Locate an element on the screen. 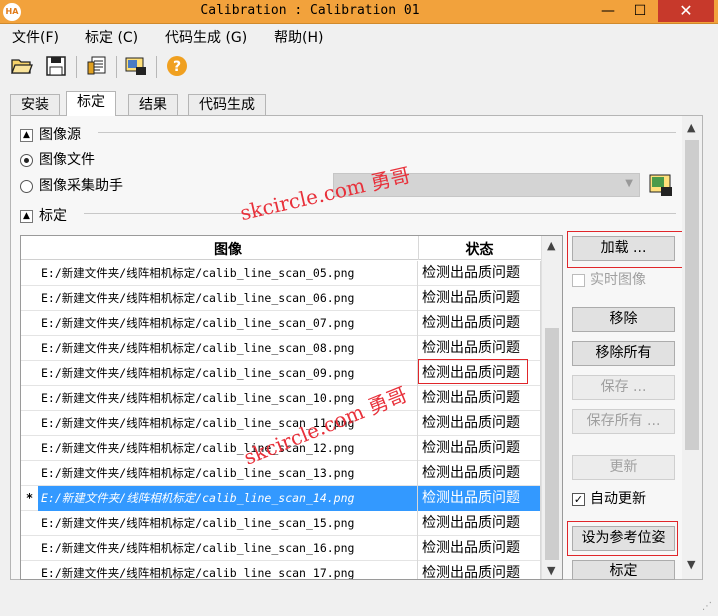  status-bar: ⋰ is located at coordinates (359, 601).